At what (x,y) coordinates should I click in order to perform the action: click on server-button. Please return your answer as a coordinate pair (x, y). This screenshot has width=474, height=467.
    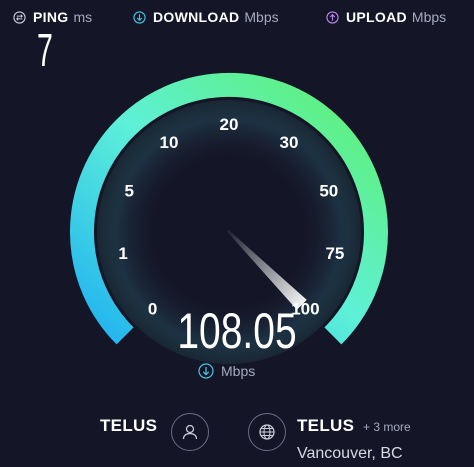
    Looking at the image, I should click on (267, 432).